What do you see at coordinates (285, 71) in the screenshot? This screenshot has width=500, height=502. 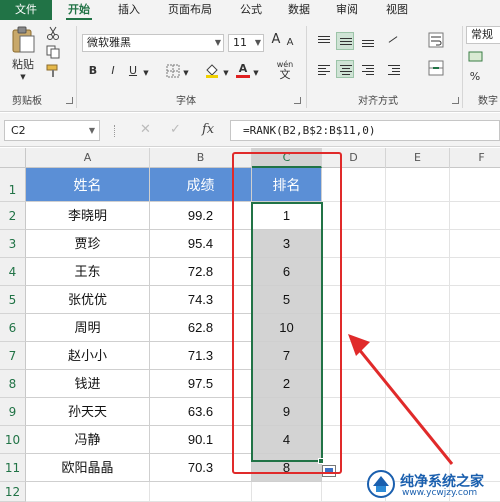 I see `phonetic-button: wén 文` at bounding box center [285, 71].